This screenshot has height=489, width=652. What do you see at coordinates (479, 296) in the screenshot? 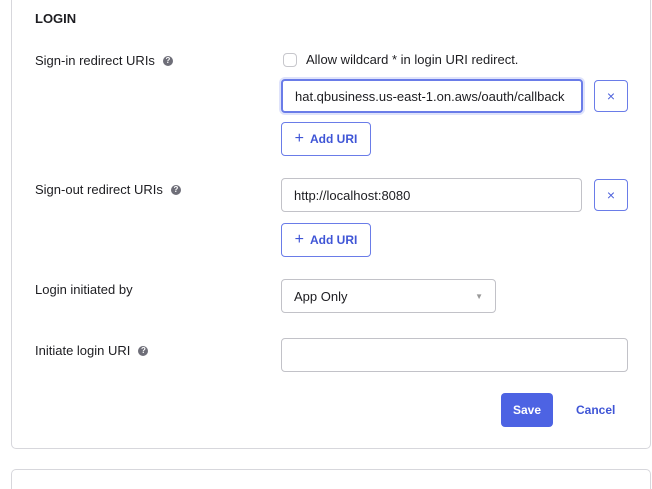
I see `chevron-down-icon: ▼` at bounding box center [479, 296].